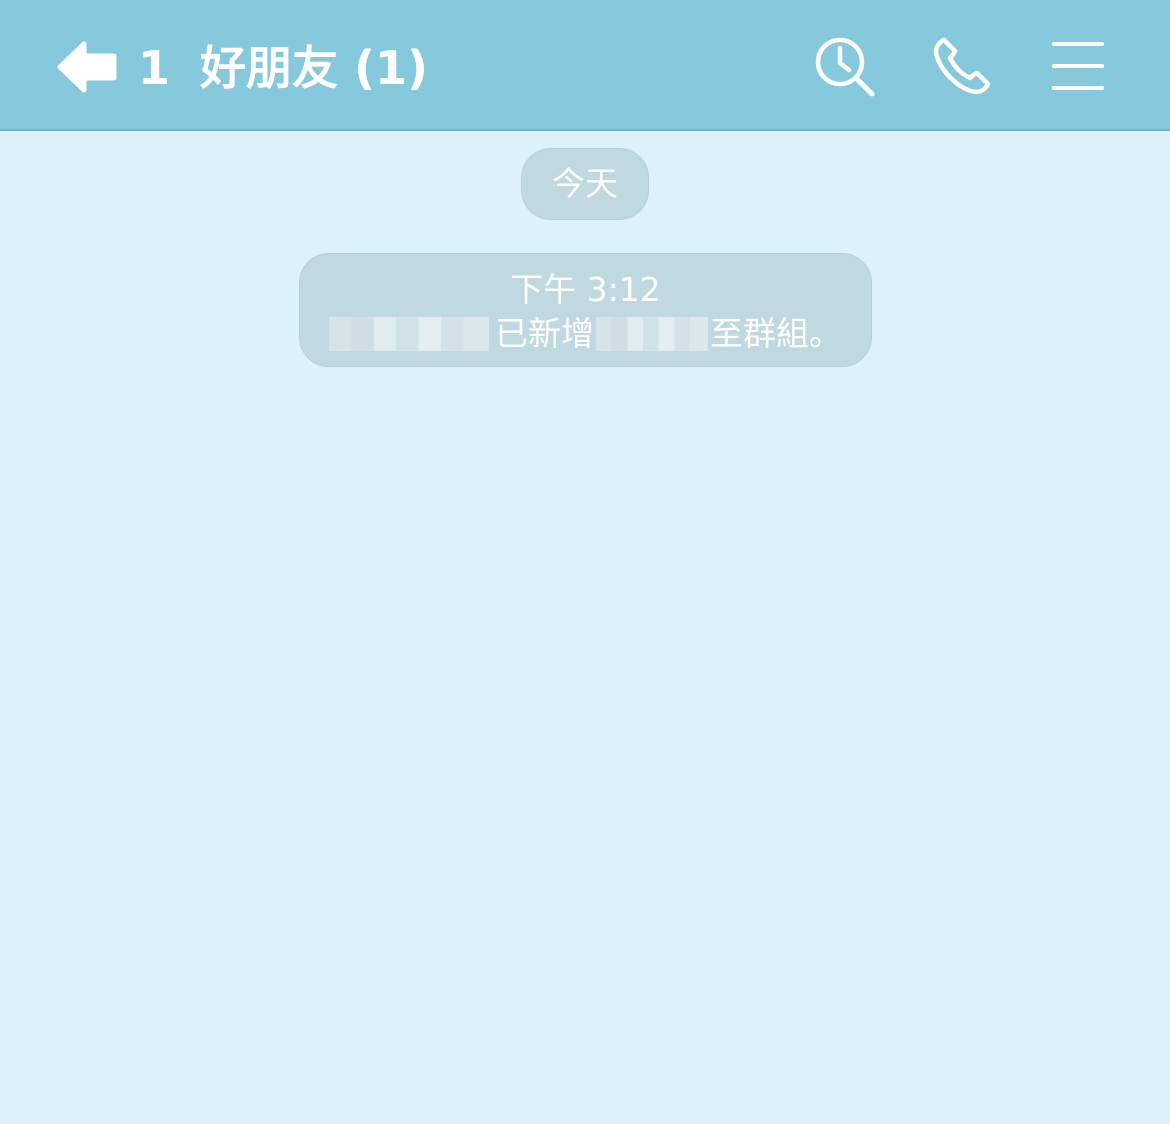 This screenshot has width=1170, height=1124. I want to click on added-text: 已新增, so click(544, 333).